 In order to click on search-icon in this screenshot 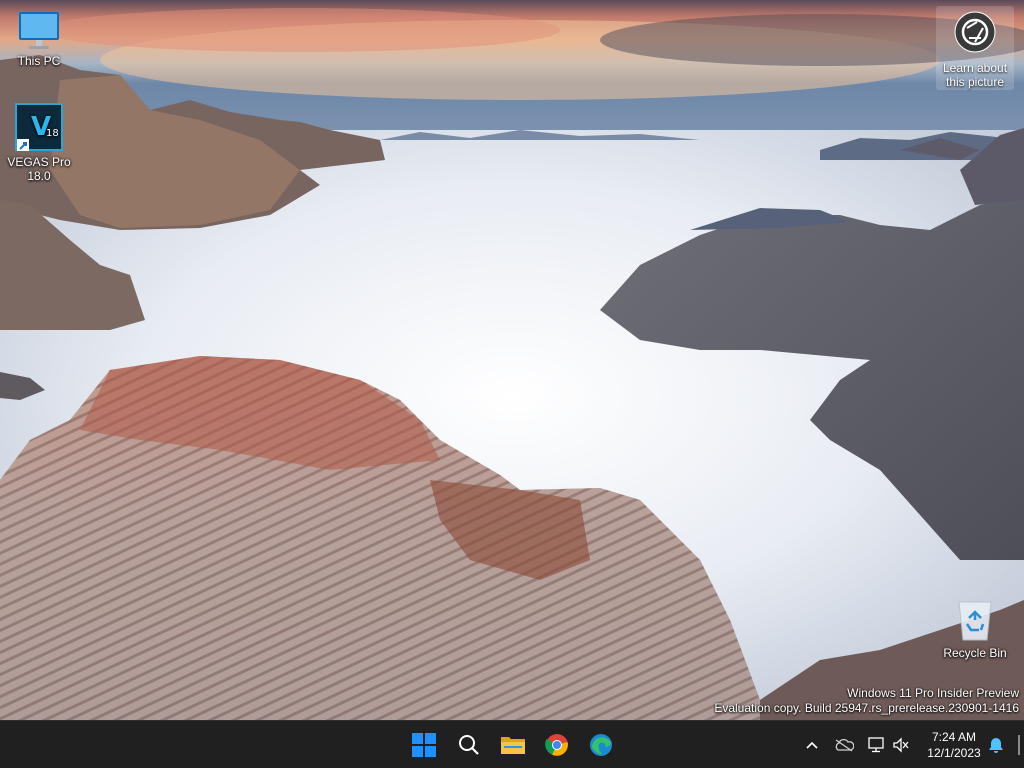, I will do `click(469, 745)`.